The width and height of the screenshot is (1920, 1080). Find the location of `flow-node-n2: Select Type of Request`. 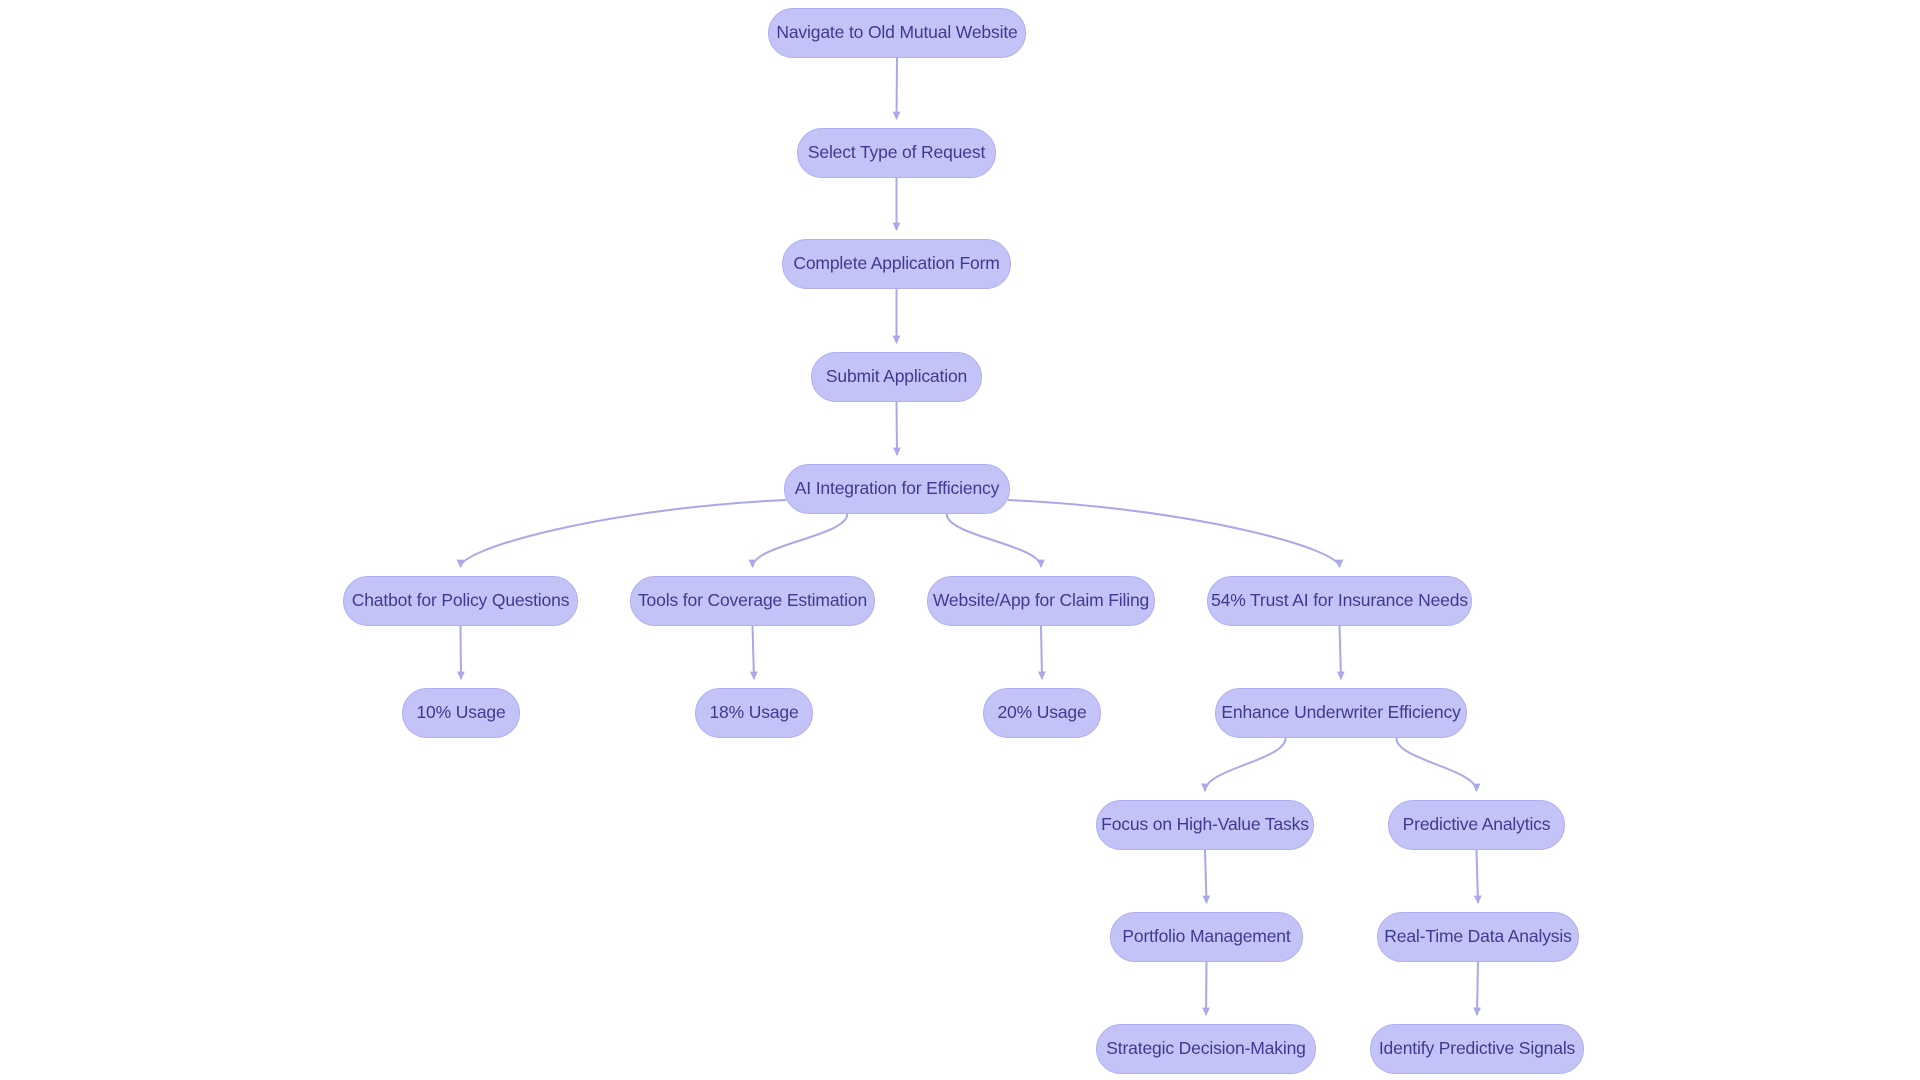

flow-node-n2: Select Type of Request is located at coordinates (896, 153).